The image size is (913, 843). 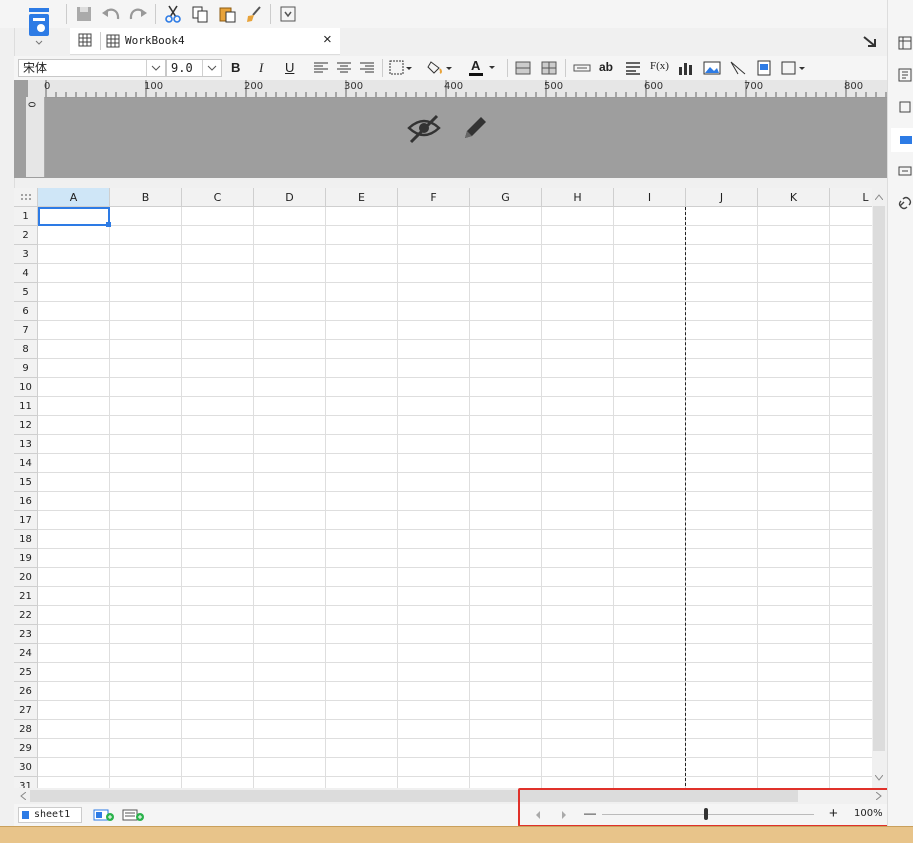 What do you see at coordinates (146, 558) in the screenshot?
I see `cell-b19` at bounding box center [146, 558].